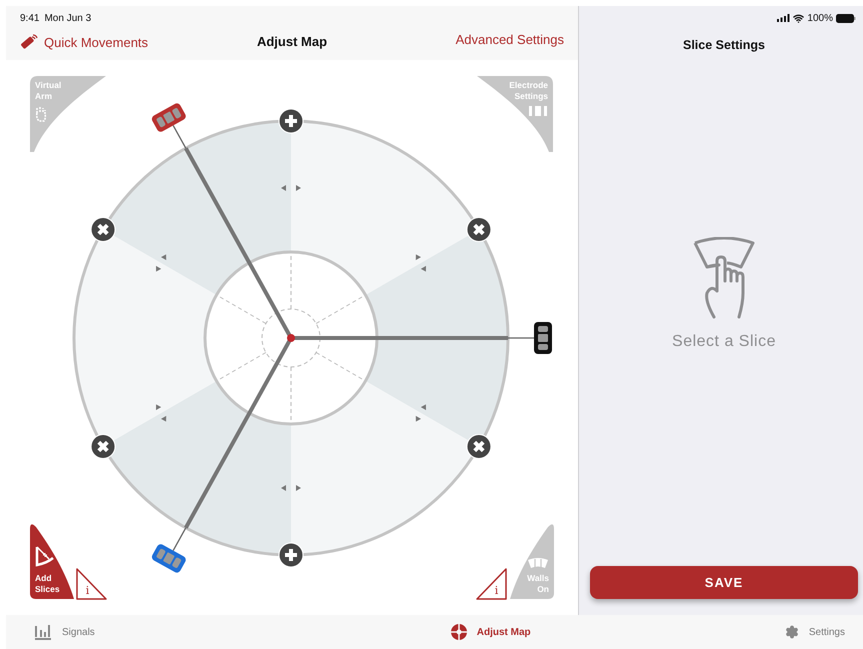 This screenshot has width=863, height=649. I want to click on pie-icon, so click(458, 632).